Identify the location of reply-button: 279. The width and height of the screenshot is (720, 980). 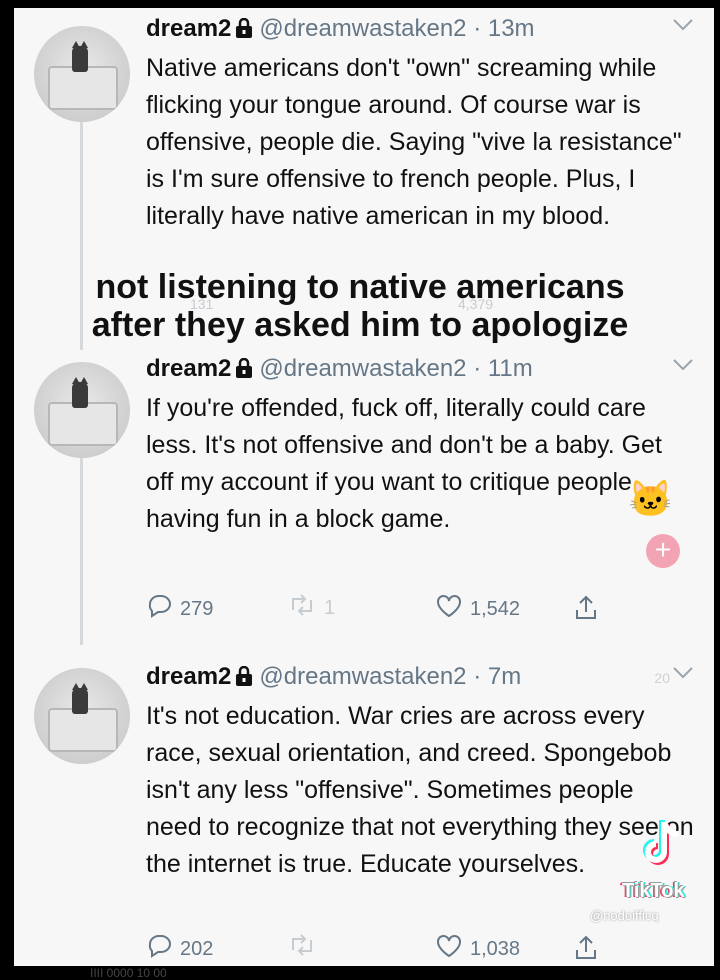
(179, 609).